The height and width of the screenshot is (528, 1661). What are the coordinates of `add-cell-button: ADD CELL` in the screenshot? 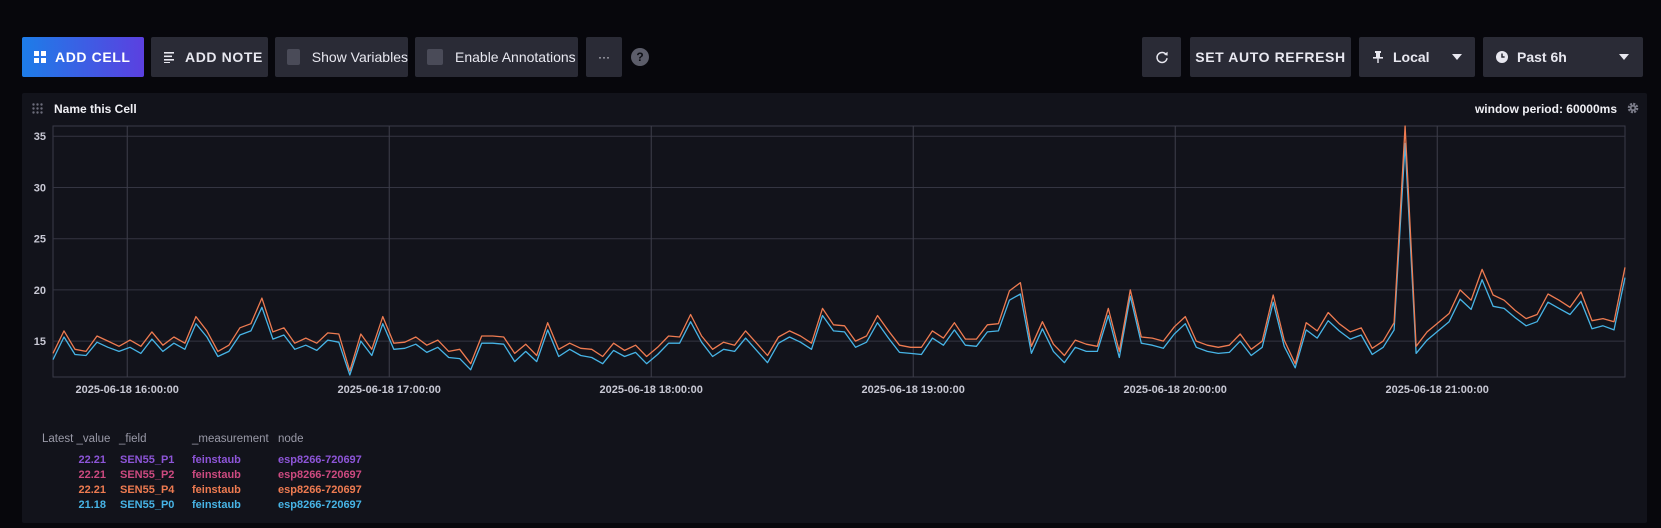 It's located at (83, 57).